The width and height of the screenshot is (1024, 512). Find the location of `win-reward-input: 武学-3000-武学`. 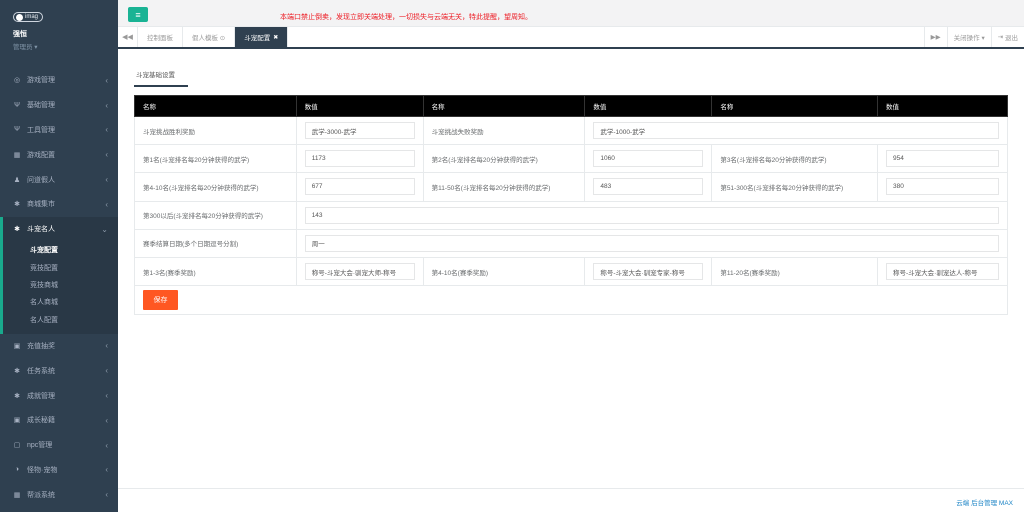

win-reward-input: 武学-3000-武学 is located at coordinates (359, 131).